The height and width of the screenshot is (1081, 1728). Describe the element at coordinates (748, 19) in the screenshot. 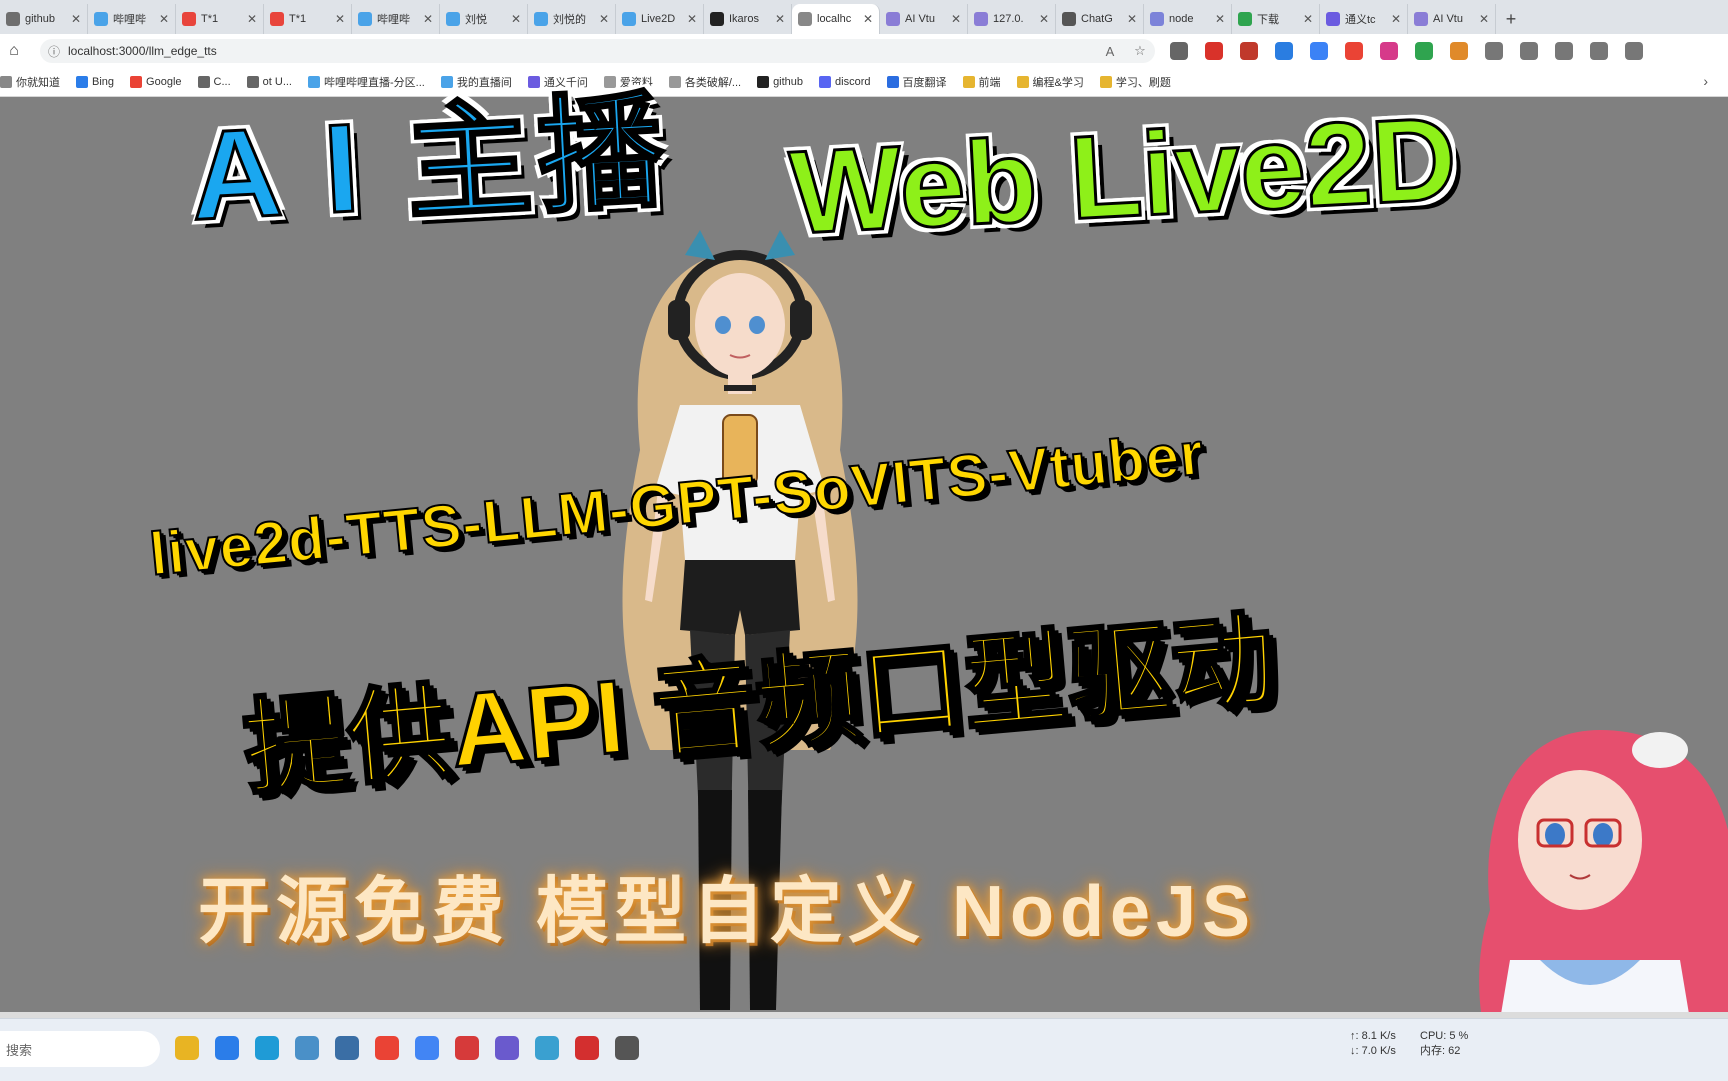

I see `browser-tab: Ikaros ✕` at that location.